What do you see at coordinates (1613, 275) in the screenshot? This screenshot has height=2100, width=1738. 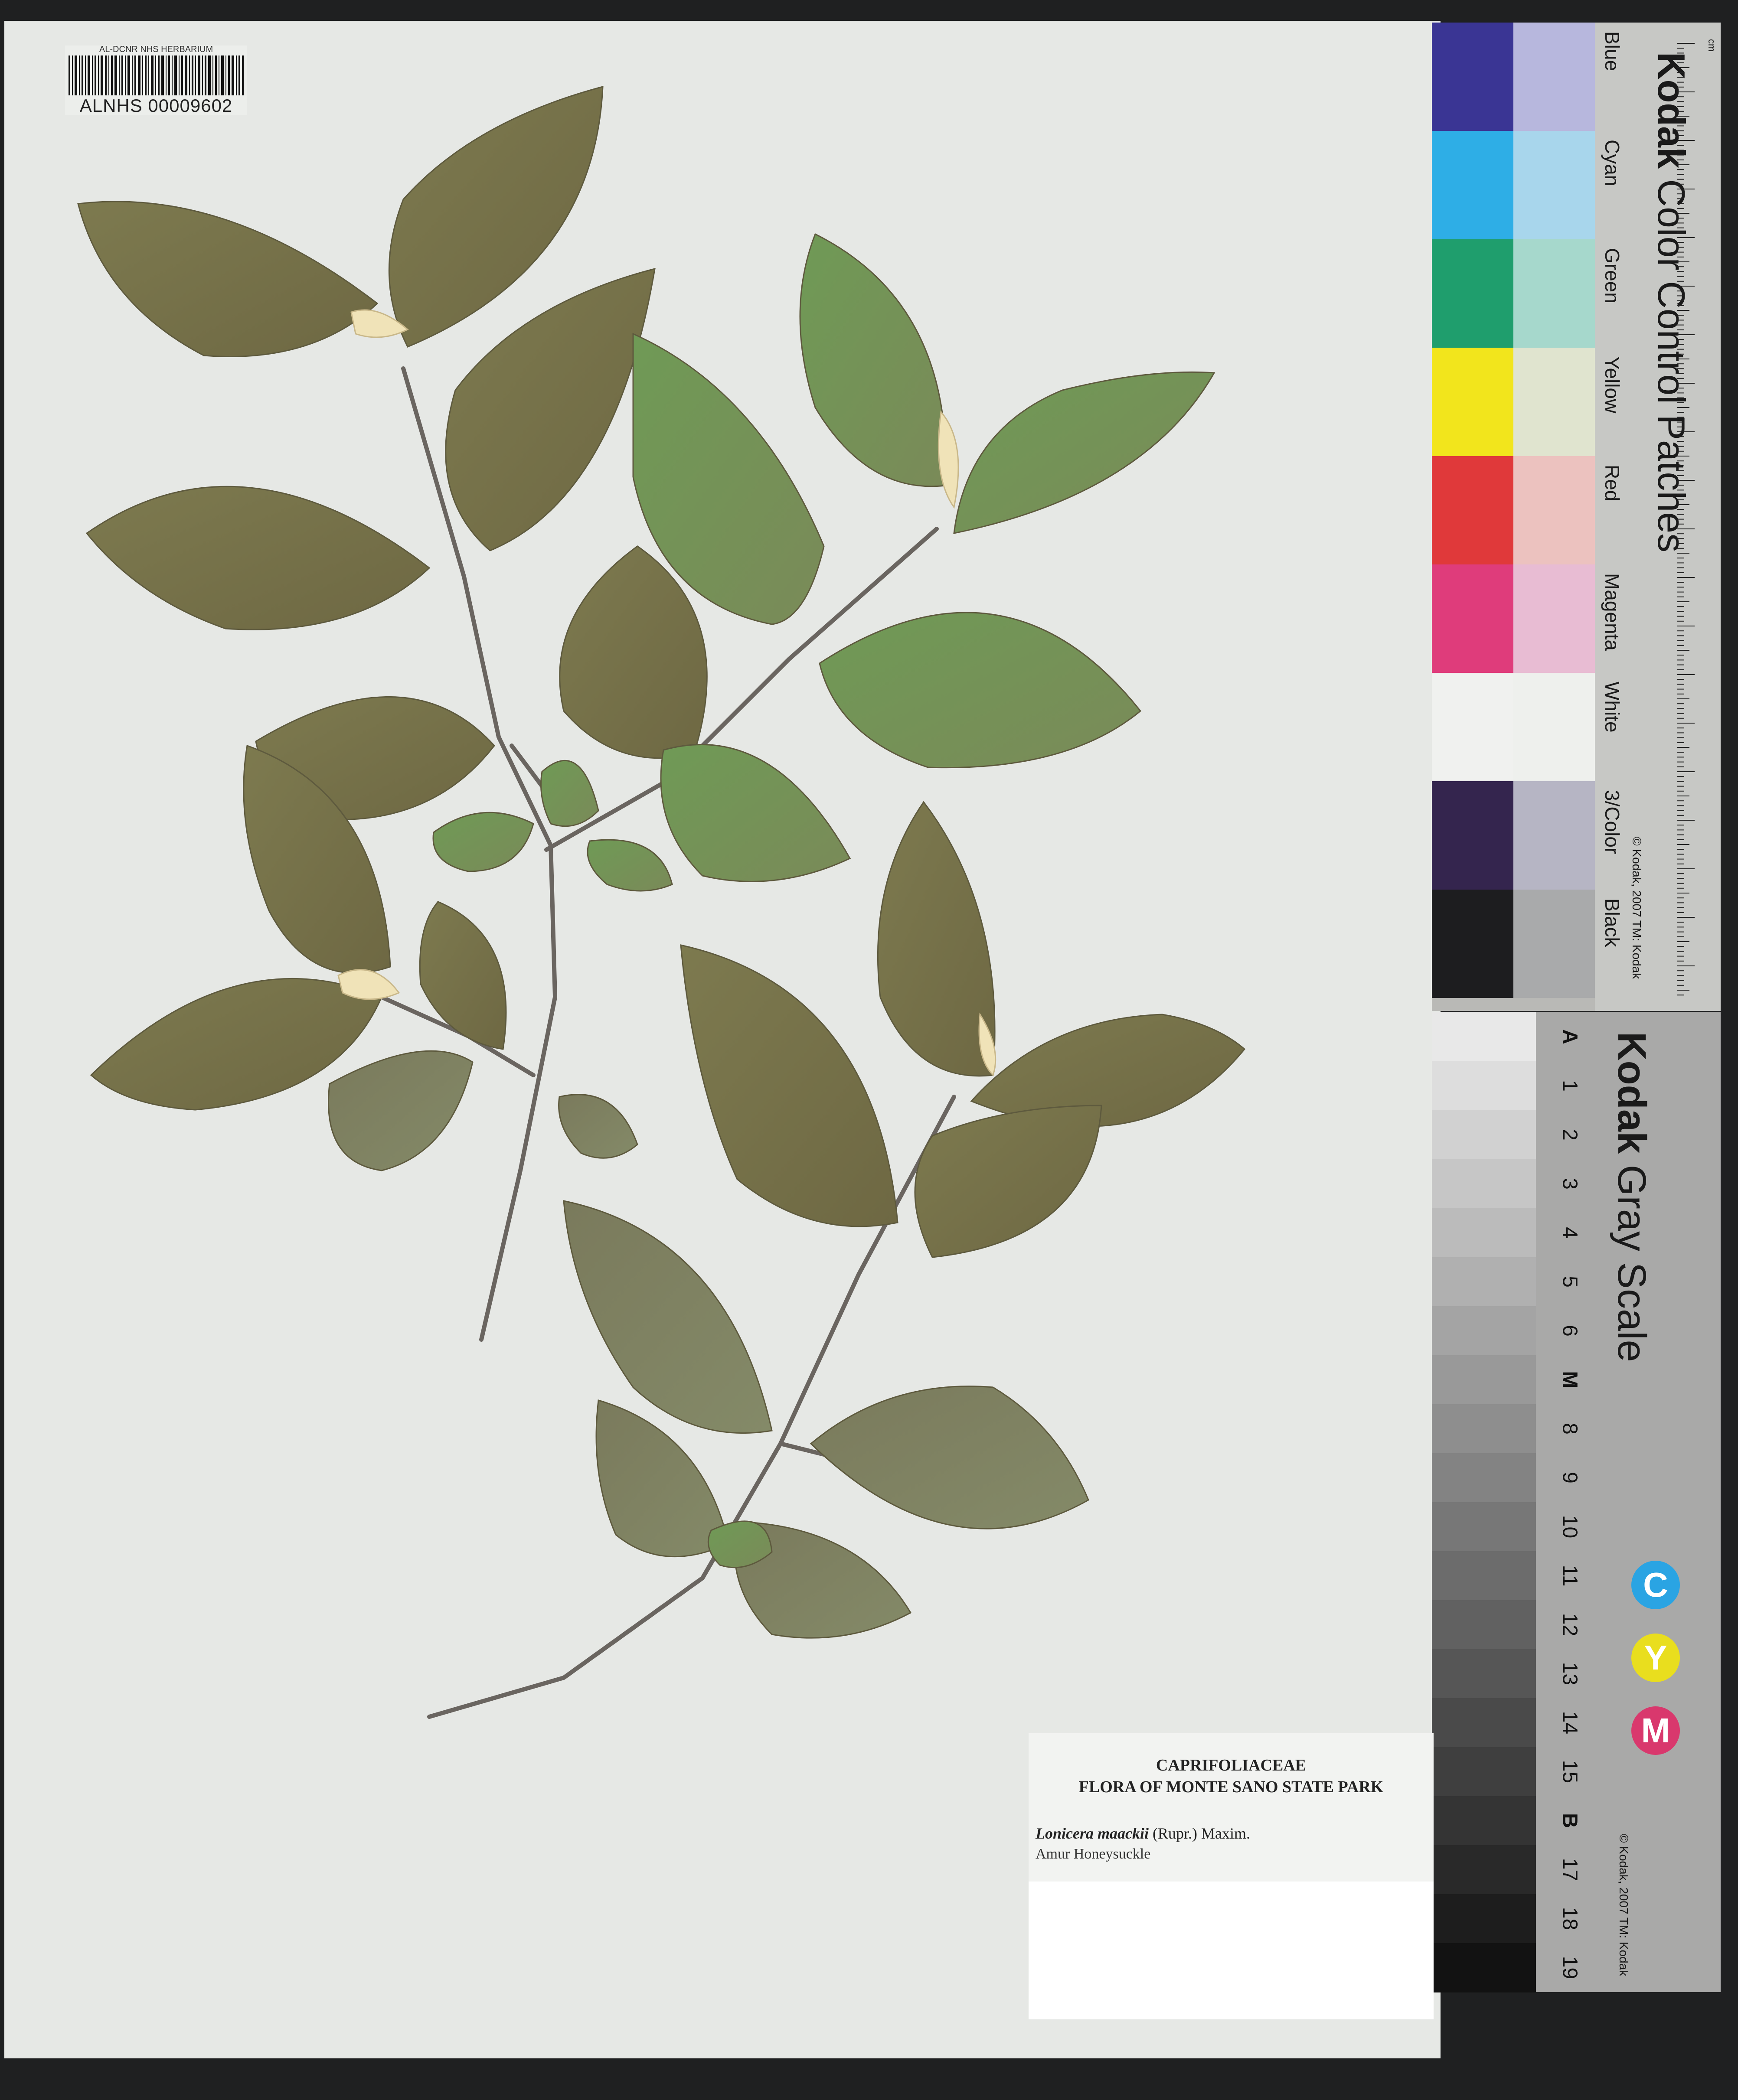 I see `patch-label: Green` at bounding box center [1613, 275].